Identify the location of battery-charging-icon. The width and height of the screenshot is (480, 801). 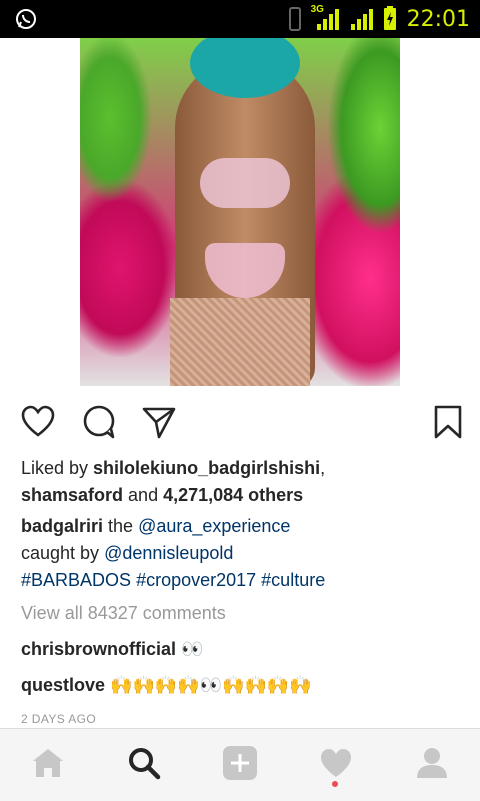
(389, 18).